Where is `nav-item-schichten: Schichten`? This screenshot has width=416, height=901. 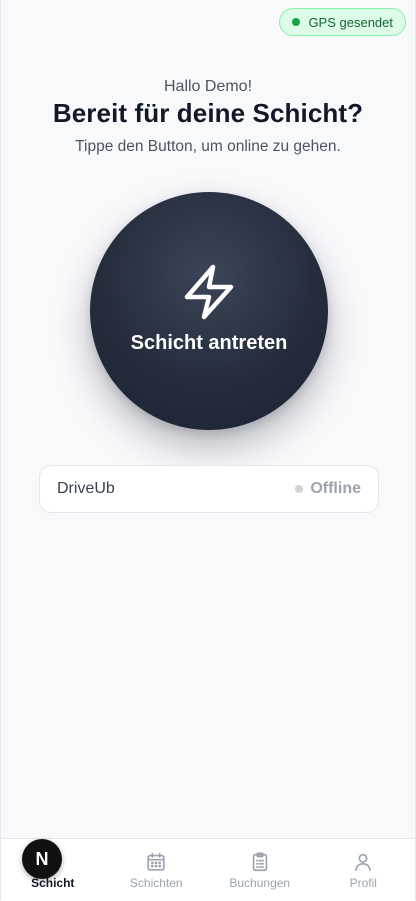
nav-item-schichten: Schichten is located at coordinates (157, 870).